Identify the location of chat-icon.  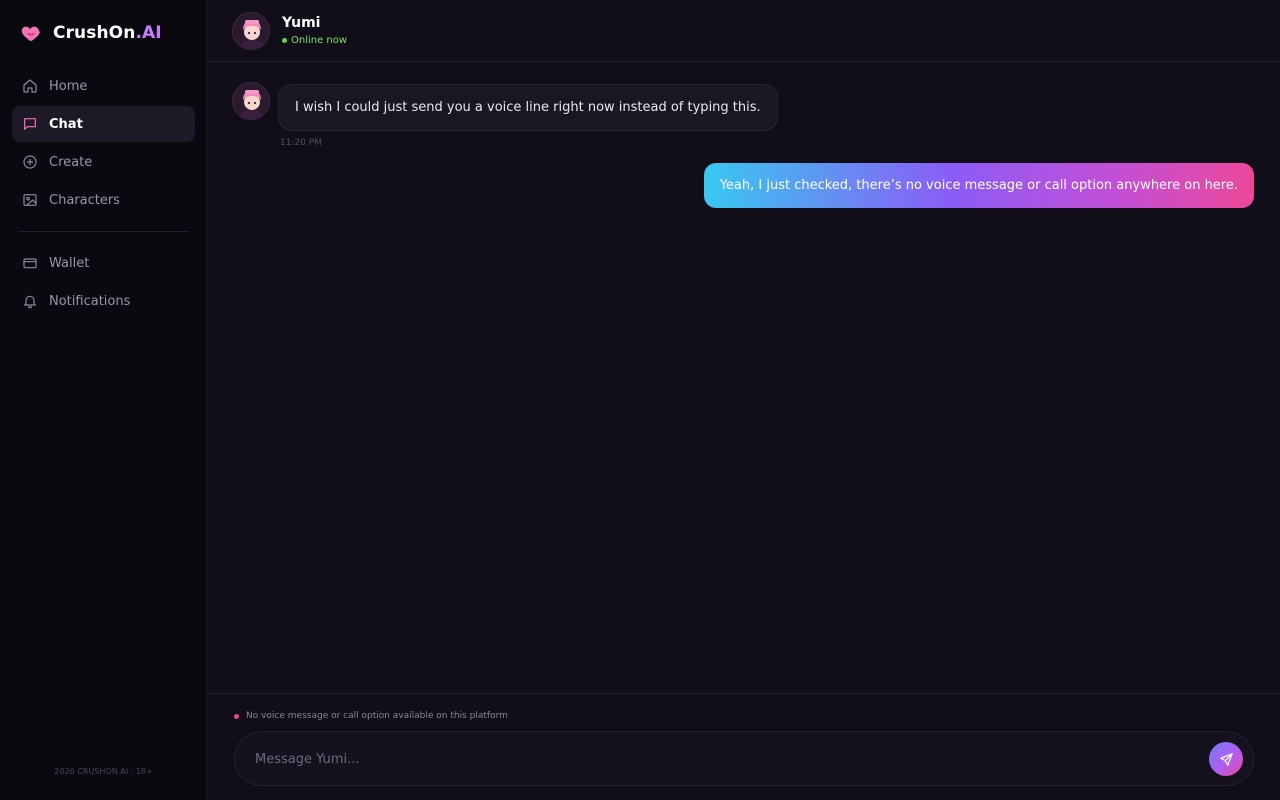
(30, 124).